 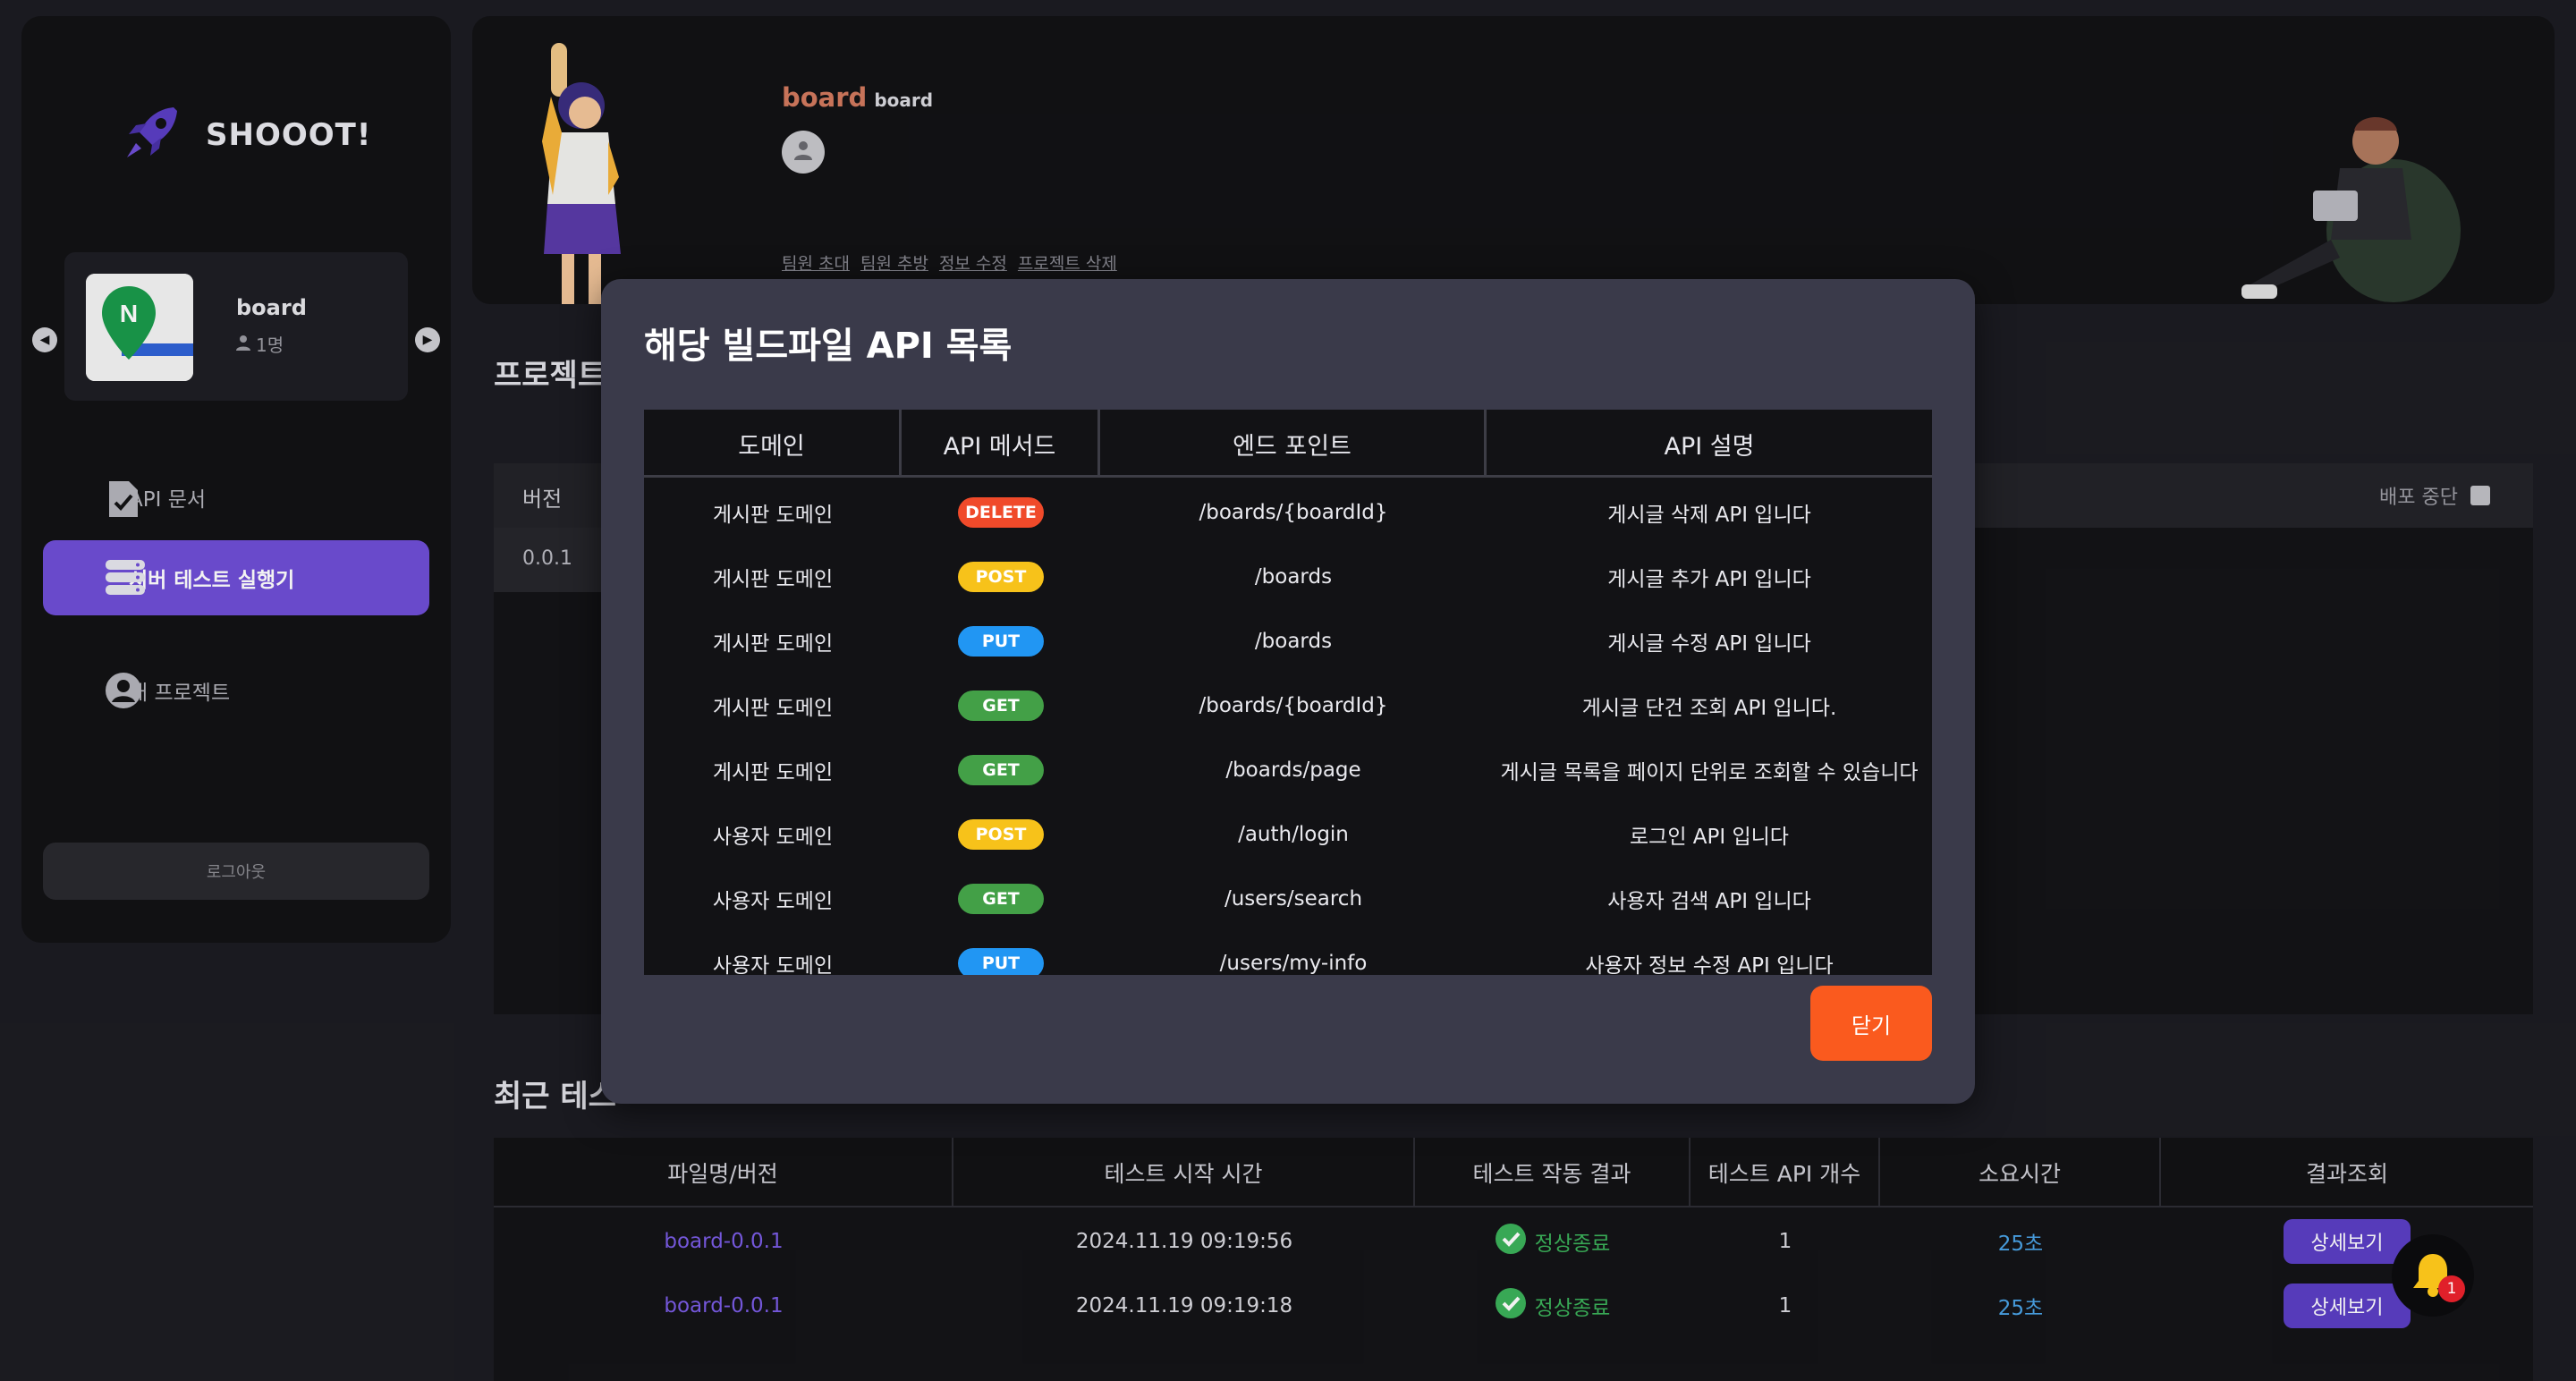 I want to click on api-description: 사용자 검색 API 입니다, so click(x=1709, y=901).